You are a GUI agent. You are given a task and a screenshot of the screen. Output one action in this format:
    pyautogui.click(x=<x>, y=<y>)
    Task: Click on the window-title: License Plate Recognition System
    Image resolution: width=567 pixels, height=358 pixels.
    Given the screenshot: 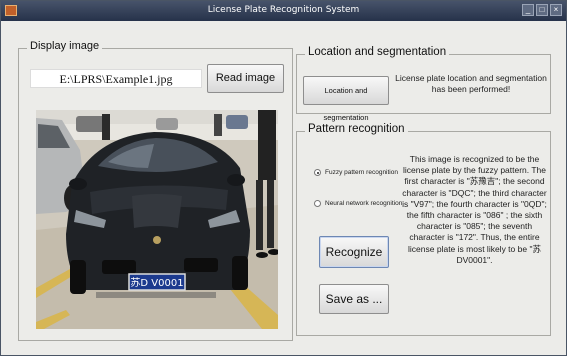 What is the action you would take?
    pyautogui.click(x=283, y=10)
    